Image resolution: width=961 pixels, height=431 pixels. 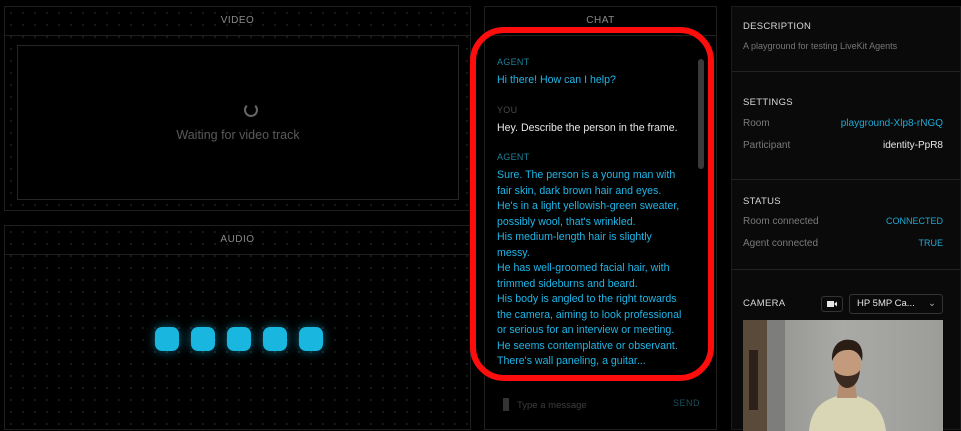 I want to click on chat-message-input, so click(x=587, y=405).